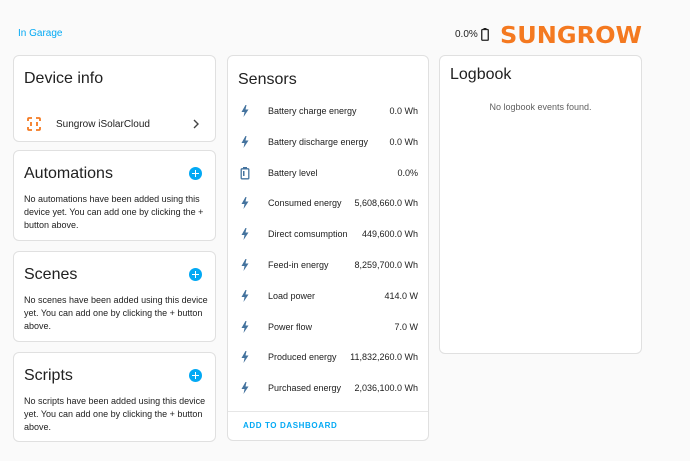 This screenshot has height=461, width=690. I want to click on sensor-value: 8,259,700.0 Wh, so click(386, 265).